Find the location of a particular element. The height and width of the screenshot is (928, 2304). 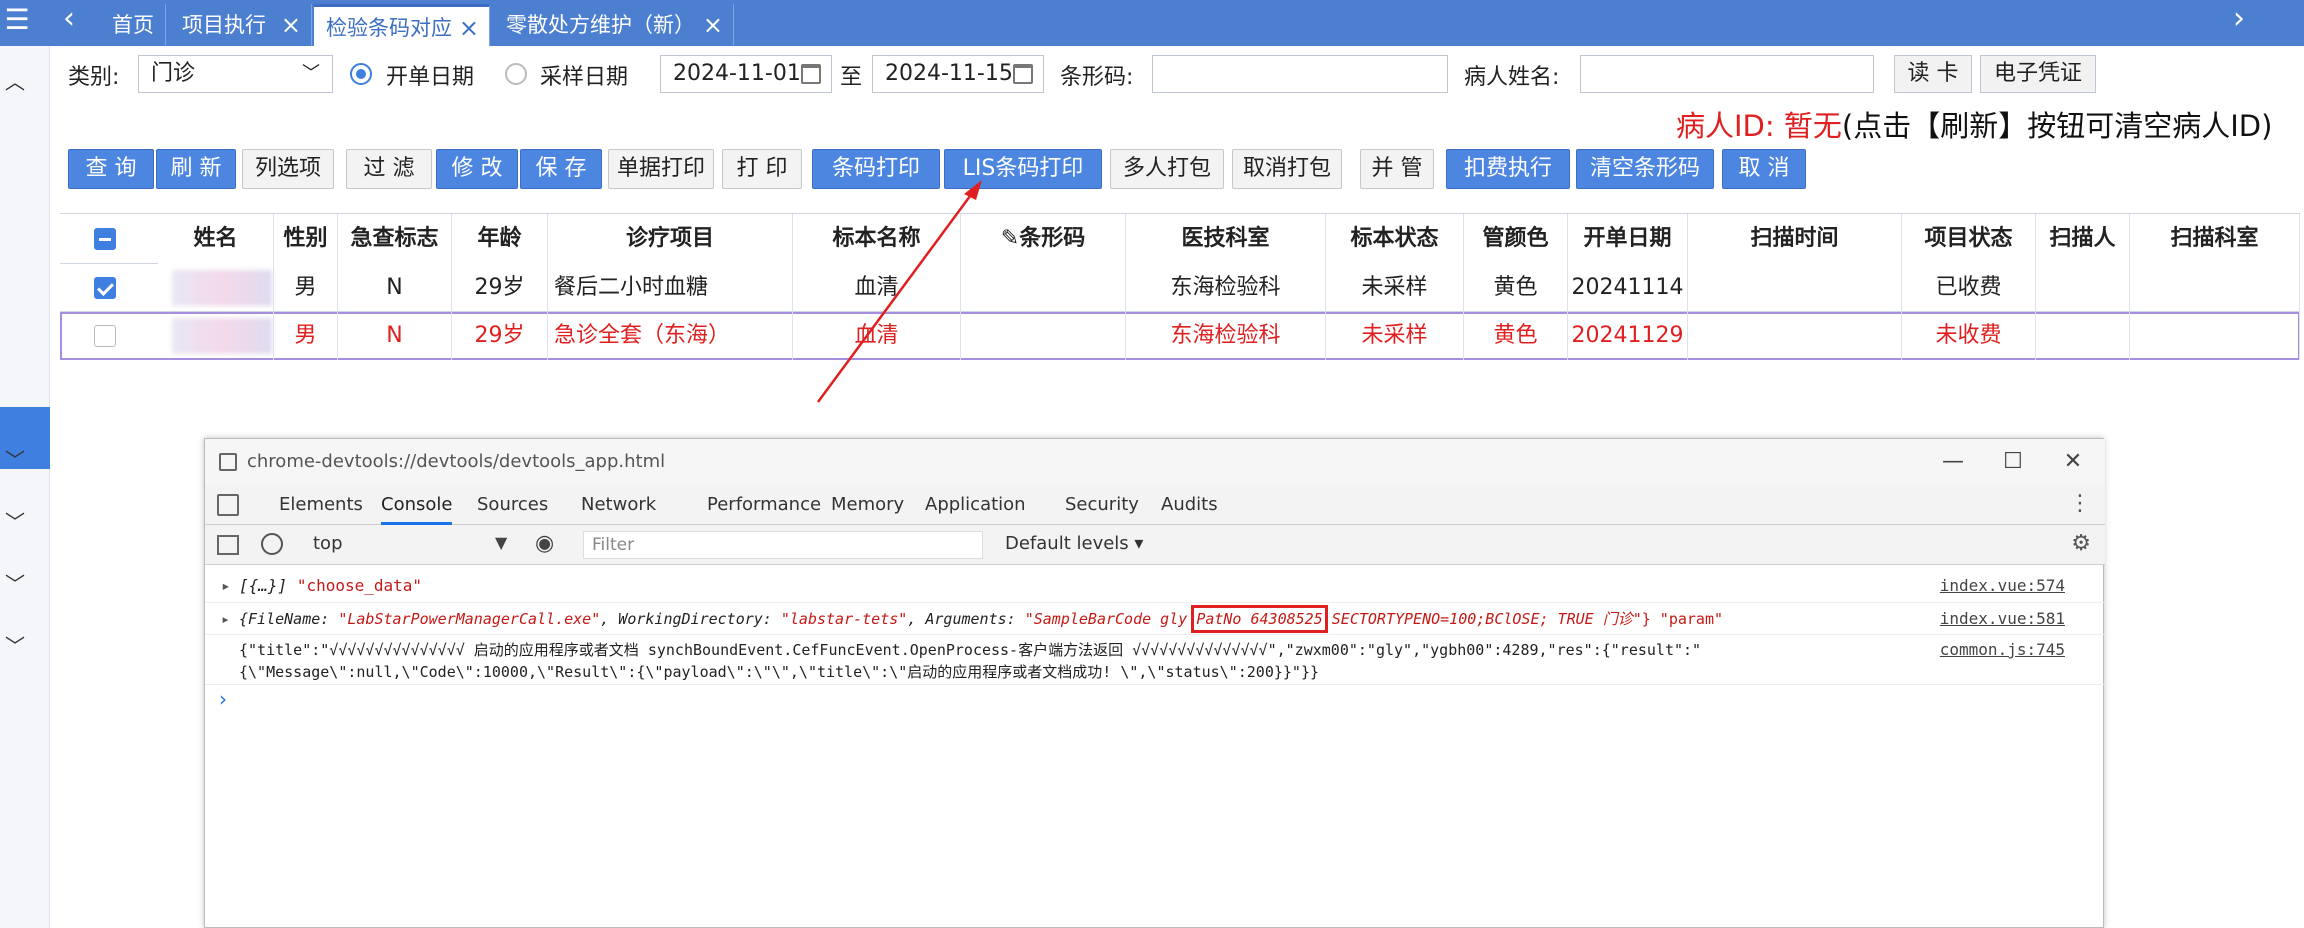

more-options-icon: ⋮ is located at coordinates (2080, 503).